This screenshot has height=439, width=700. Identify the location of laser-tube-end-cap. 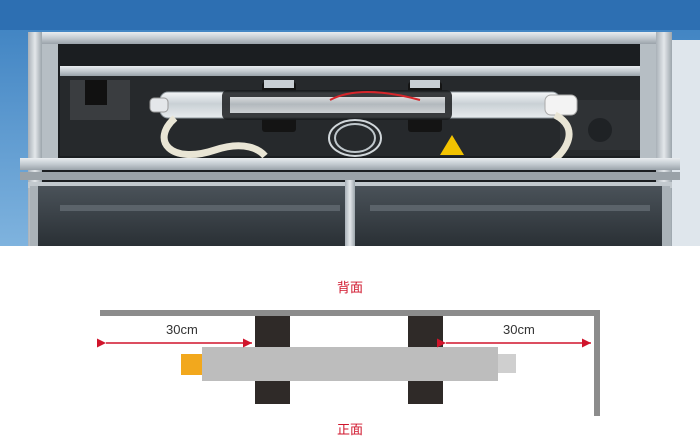
(507, 363).